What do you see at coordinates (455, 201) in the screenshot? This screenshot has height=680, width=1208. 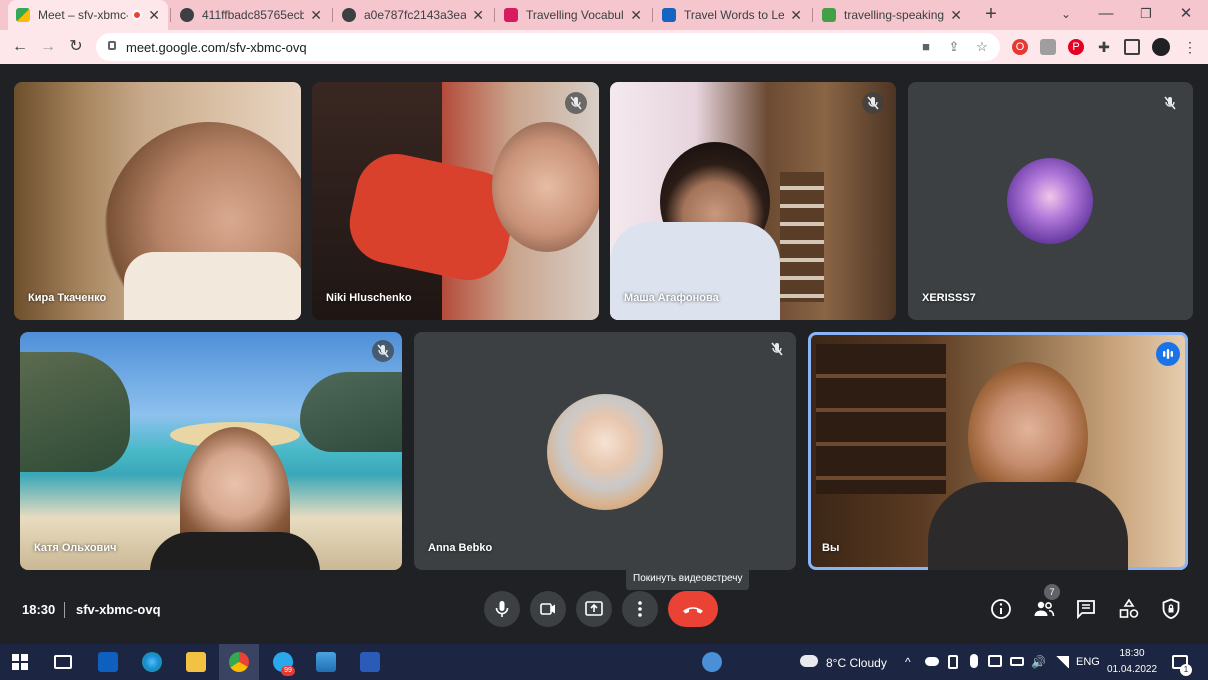 I see `participant-tile: Niki Hluschenko` at bounding box center [455, 201].